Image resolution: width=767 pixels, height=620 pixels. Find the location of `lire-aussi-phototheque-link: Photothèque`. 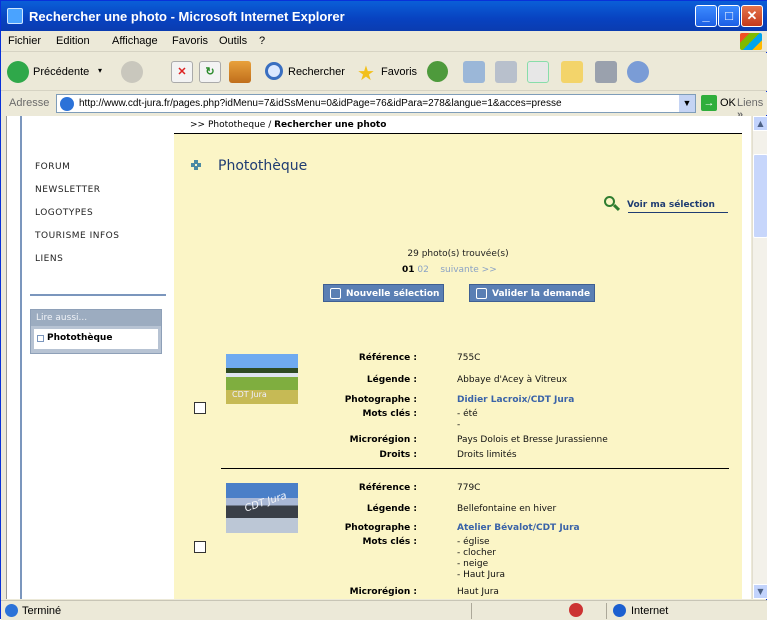

lire-aussi-phototheque-link: Photothèque is located at coordinates (96, 339).